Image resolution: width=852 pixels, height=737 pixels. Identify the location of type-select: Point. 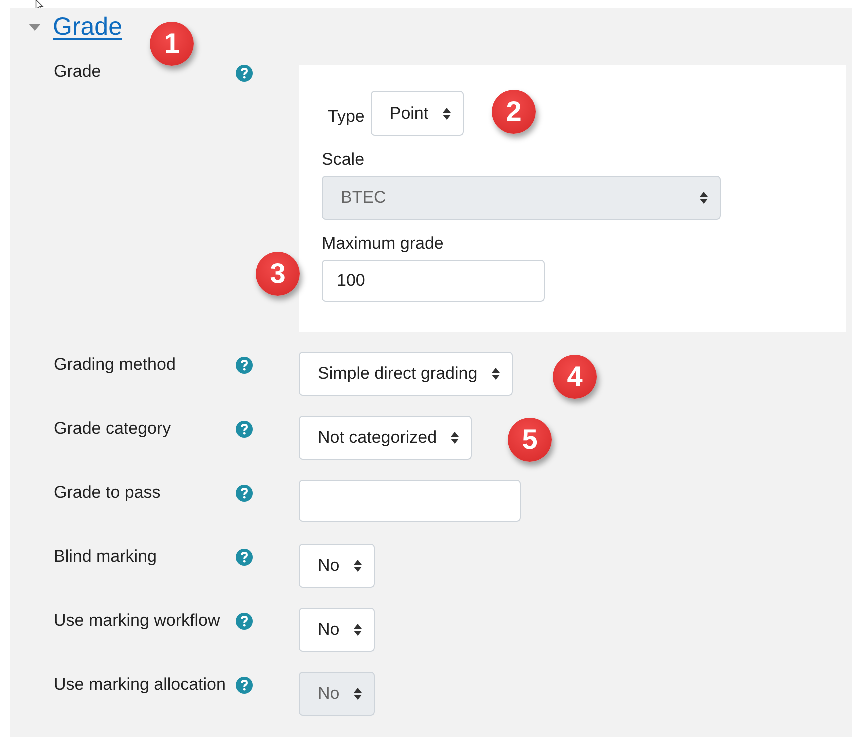
(417, 113).